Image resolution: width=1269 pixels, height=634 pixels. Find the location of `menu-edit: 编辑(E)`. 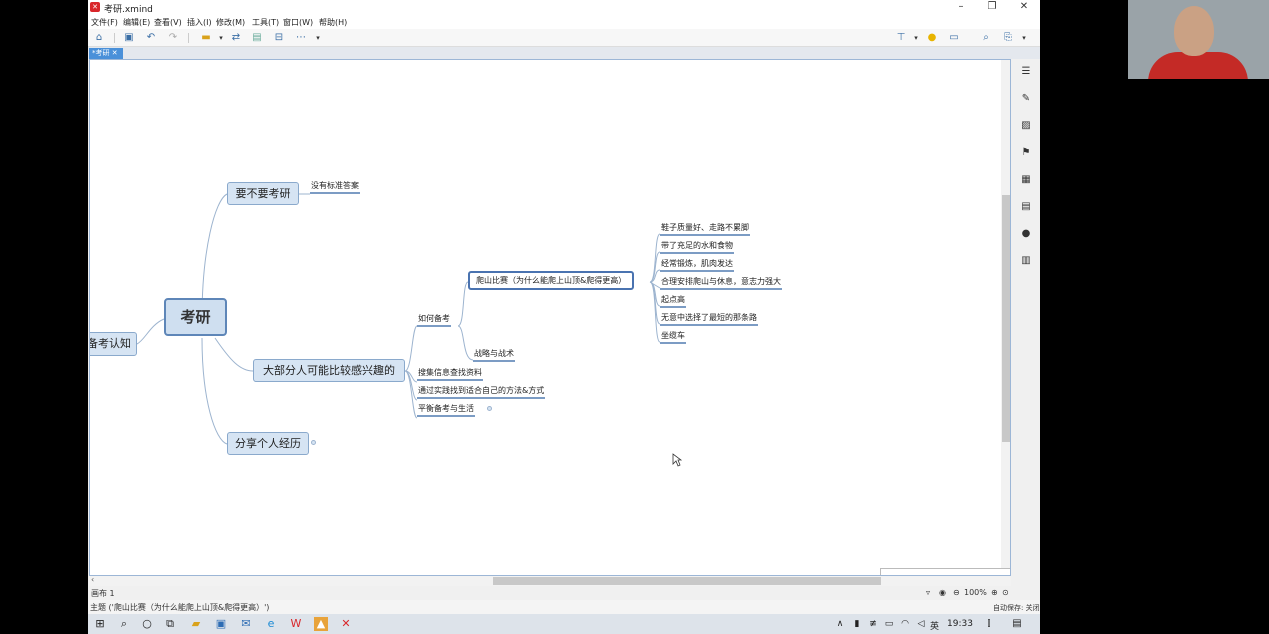

menu-edit: 编辑(E) is located at coordinates (136, 22).